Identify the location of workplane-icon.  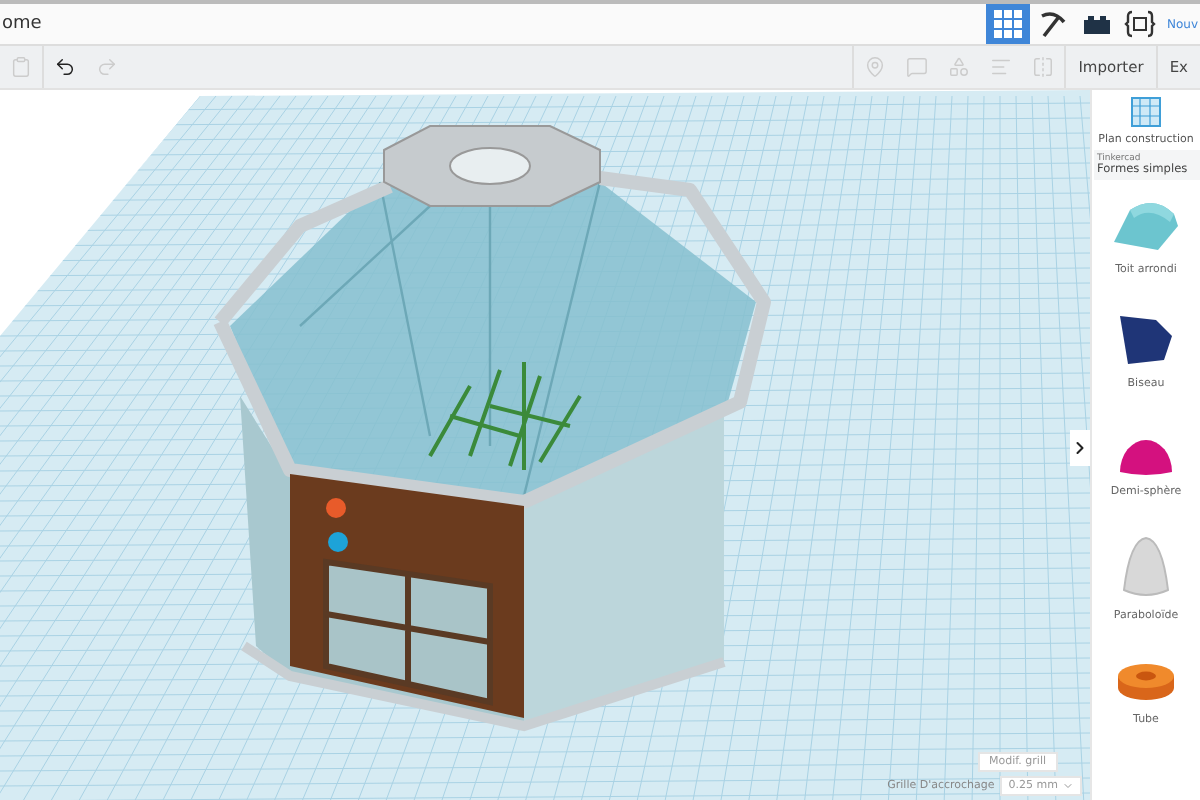
(1146, 112).